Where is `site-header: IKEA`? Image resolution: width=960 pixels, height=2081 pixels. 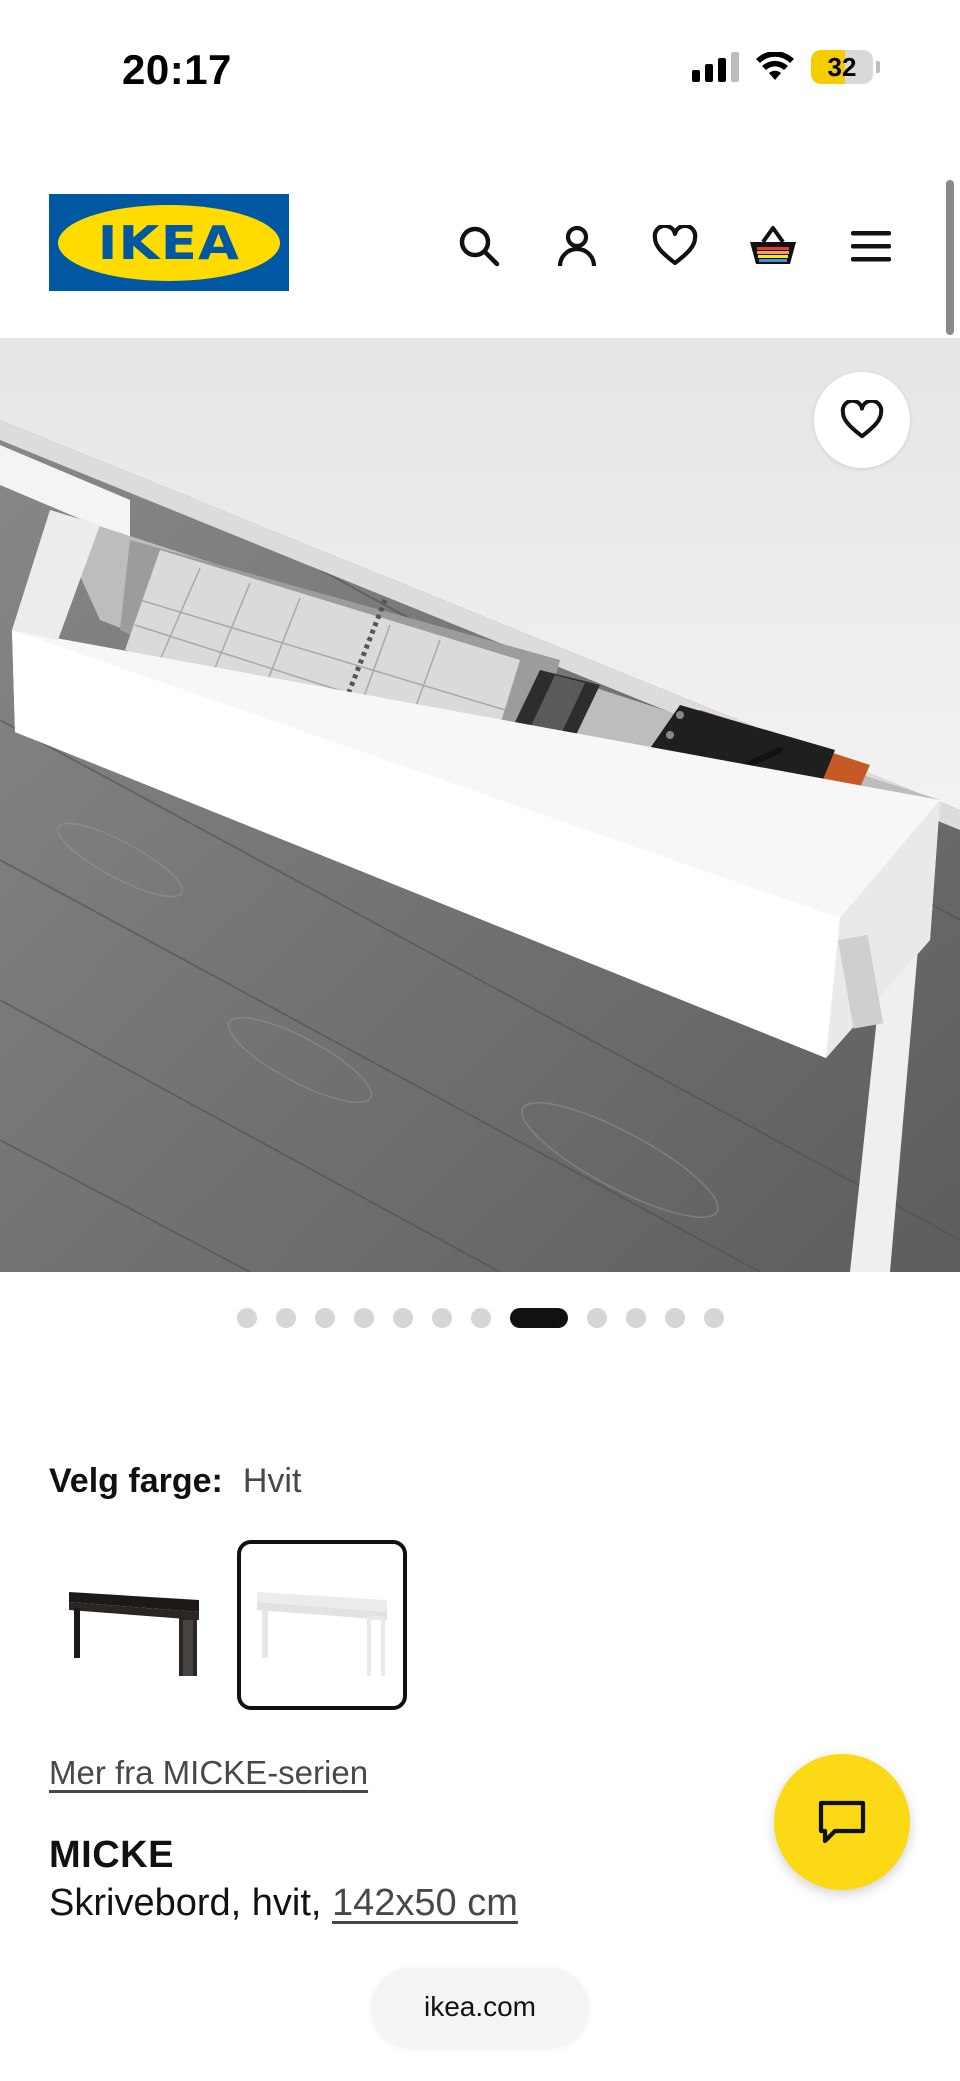
site-header: IKEA is located at coordinates (480, 250).